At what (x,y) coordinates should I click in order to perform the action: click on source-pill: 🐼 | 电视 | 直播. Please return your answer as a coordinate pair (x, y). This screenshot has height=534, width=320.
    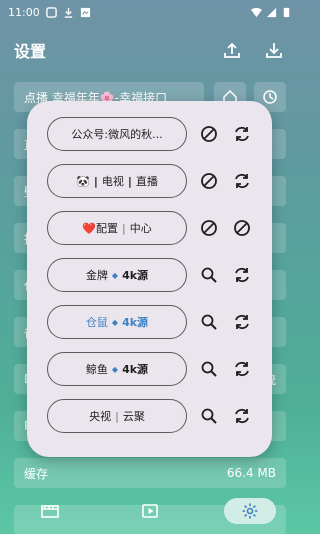
    Looking at the image, I should click on (117, 181).